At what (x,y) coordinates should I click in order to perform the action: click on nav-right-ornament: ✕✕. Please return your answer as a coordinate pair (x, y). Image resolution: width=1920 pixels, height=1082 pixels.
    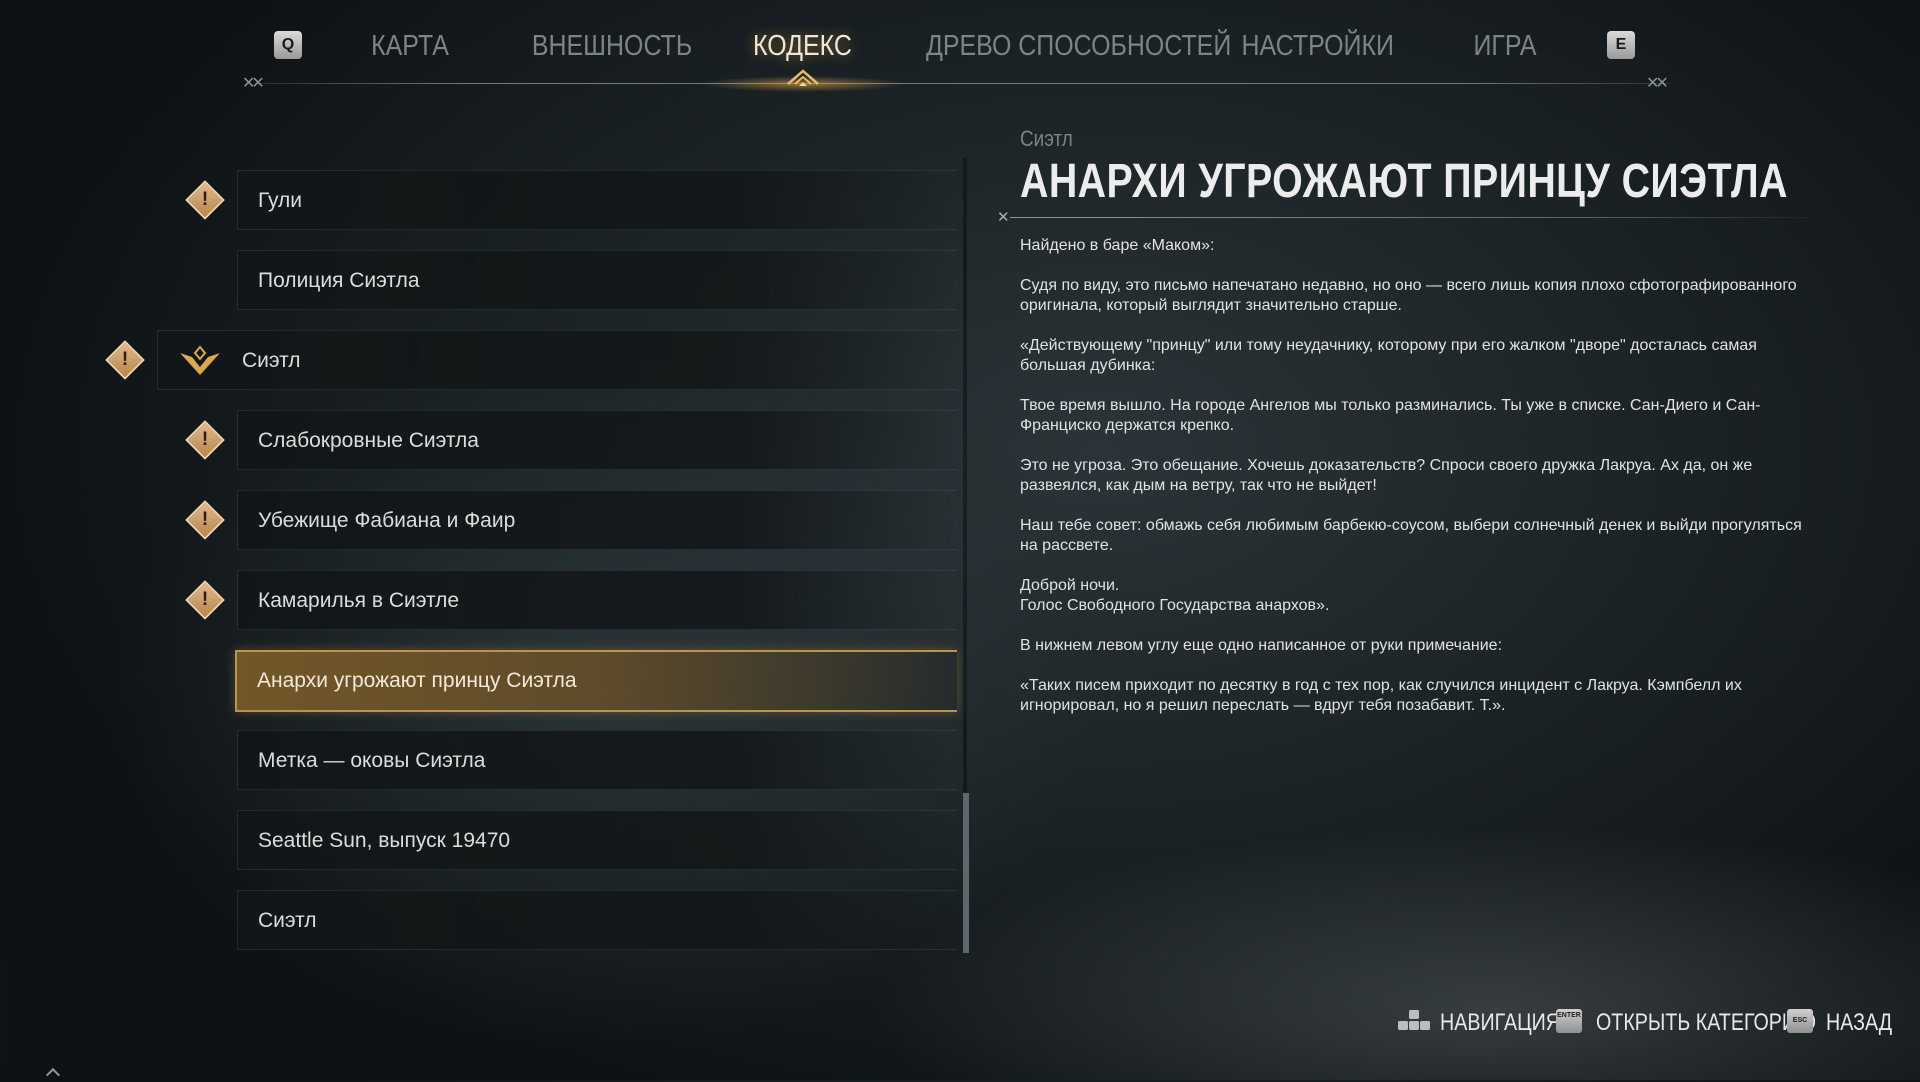
    Looking at the image, I should click on (1657, 83).